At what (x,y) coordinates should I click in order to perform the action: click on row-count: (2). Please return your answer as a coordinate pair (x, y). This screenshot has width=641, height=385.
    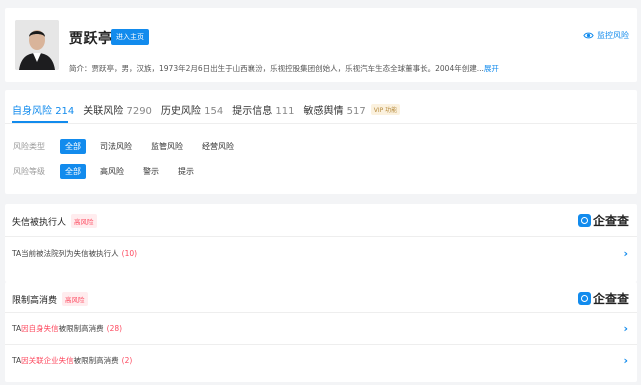
    Looking at the image, I should click on (127, 360).